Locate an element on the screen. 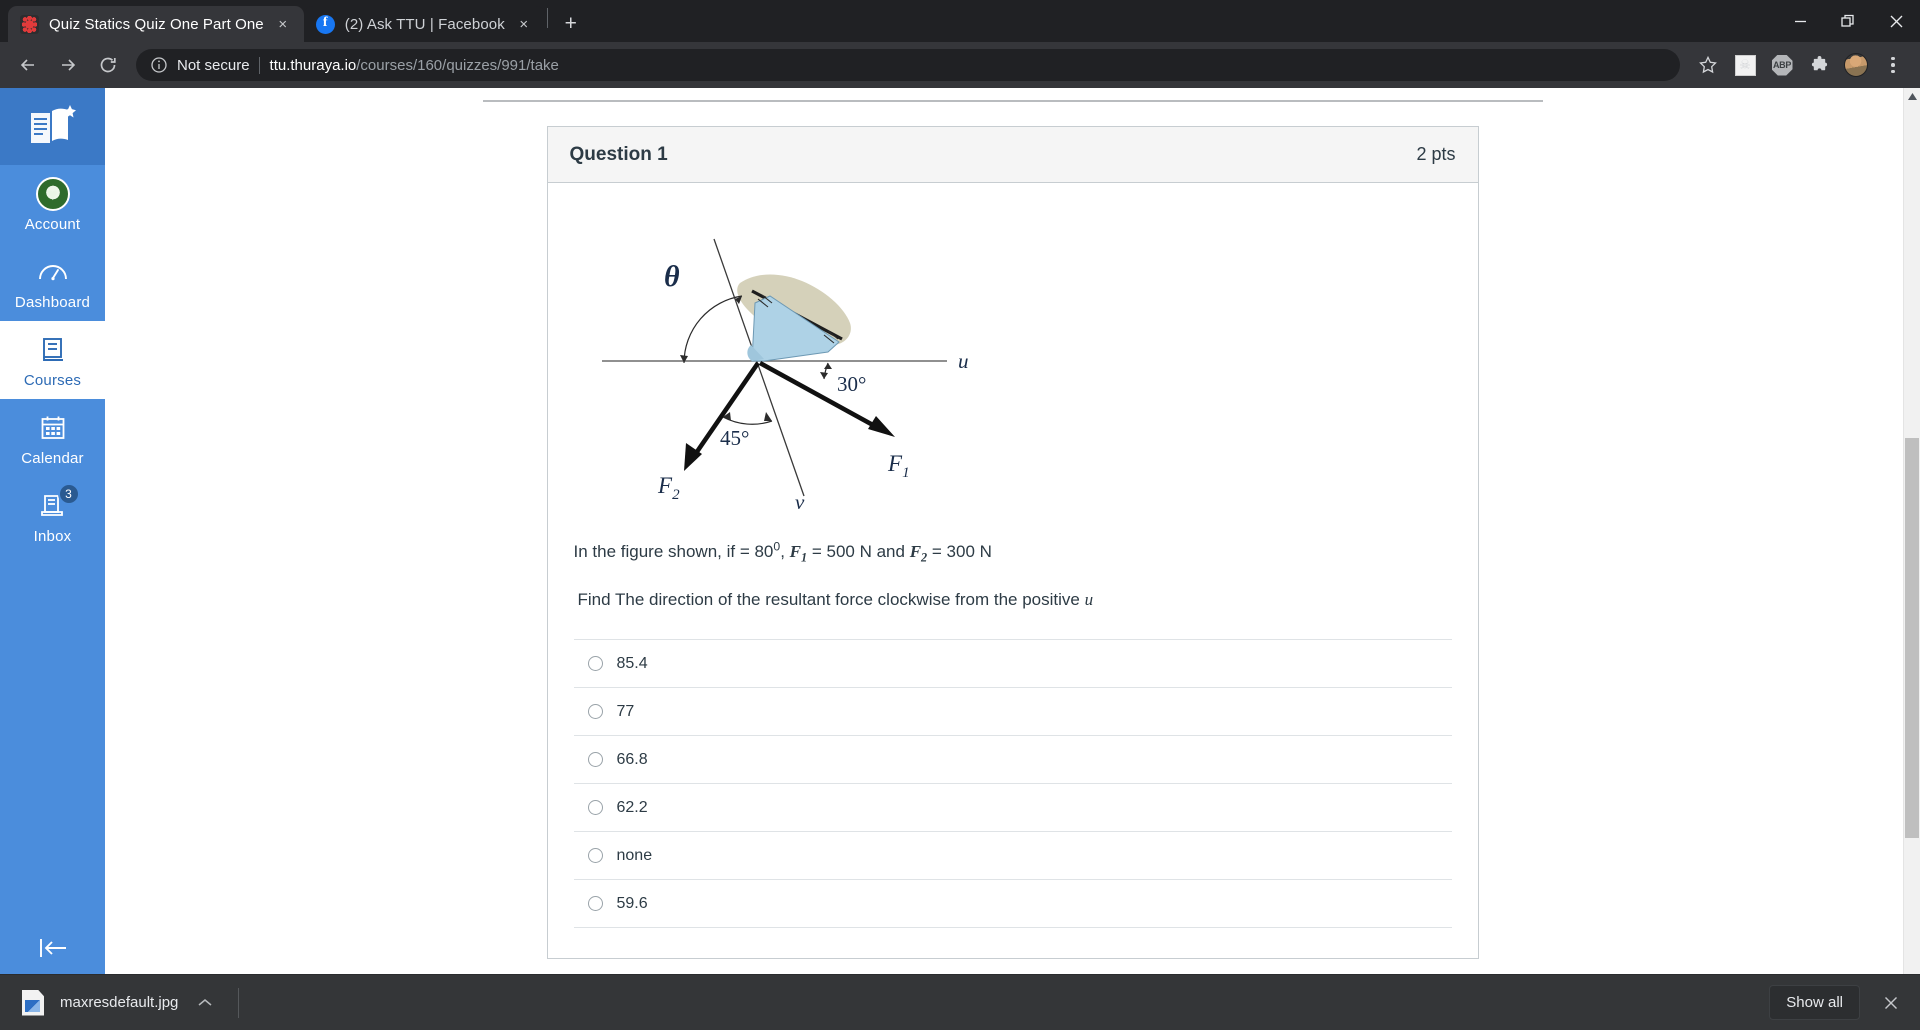  statics-force-diagram: θ u v 30° 45° F1 F2 is located at coordinates (802, 362).